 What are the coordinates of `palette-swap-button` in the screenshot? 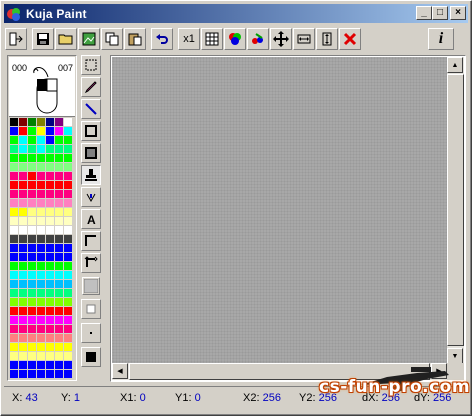 It's located at (258, 39).